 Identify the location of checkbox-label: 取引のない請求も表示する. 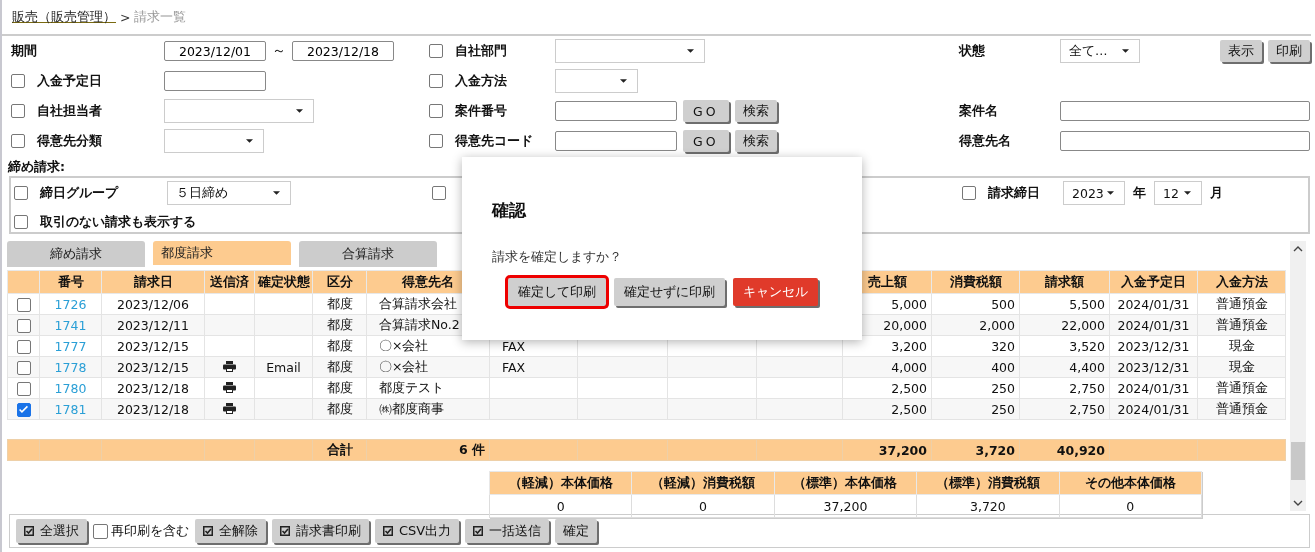
(118, 222).